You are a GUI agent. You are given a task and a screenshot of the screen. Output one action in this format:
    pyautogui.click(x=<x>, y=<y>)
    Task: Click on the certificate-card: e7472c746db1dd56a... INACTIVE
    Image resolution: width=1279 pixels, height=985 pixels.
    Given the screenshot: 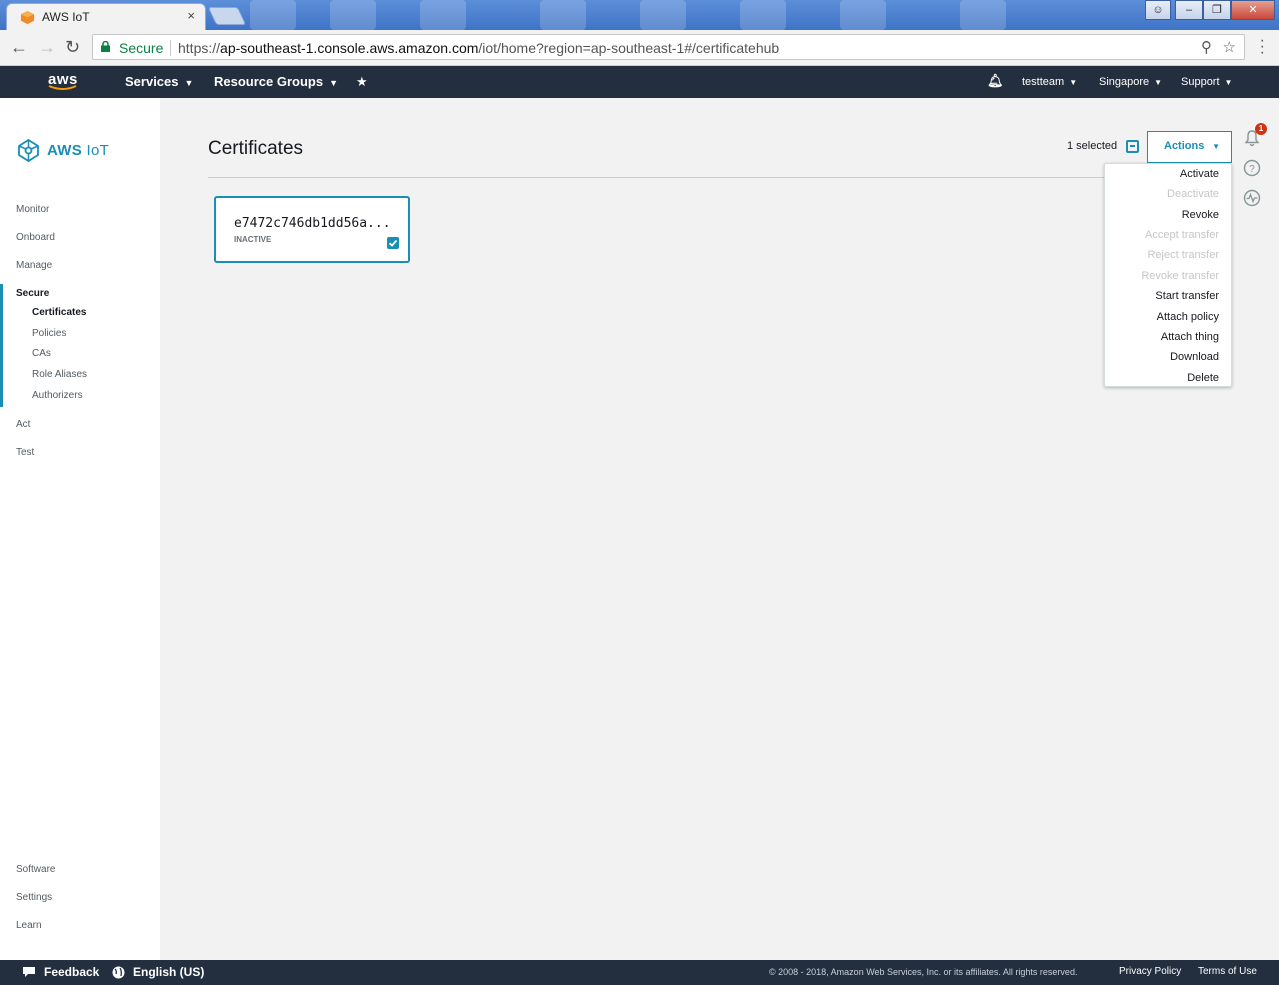 What is the action you would take?
    pyautogui.click(x=312, y=229)
    